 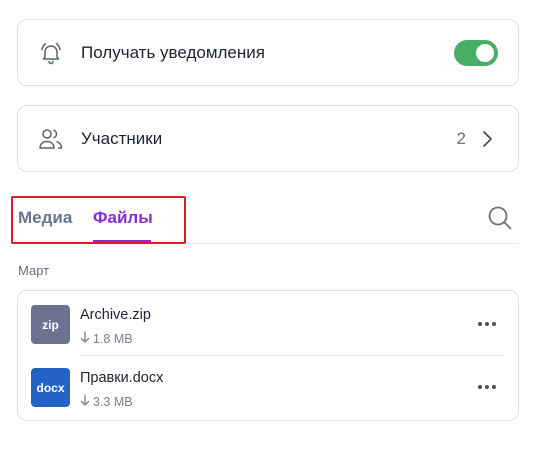 I want to click on tabs-highlight-box, so click(x=98, y=220).